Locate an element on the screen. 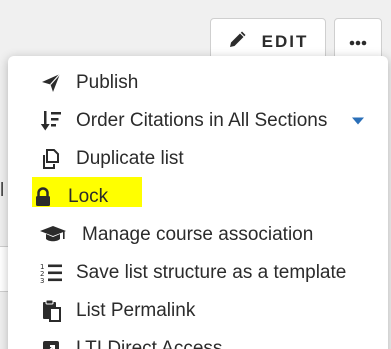 This screenshot has width=391, height=349. menu-item-label: LTI Direct Access is located at coordinates (149, 343).